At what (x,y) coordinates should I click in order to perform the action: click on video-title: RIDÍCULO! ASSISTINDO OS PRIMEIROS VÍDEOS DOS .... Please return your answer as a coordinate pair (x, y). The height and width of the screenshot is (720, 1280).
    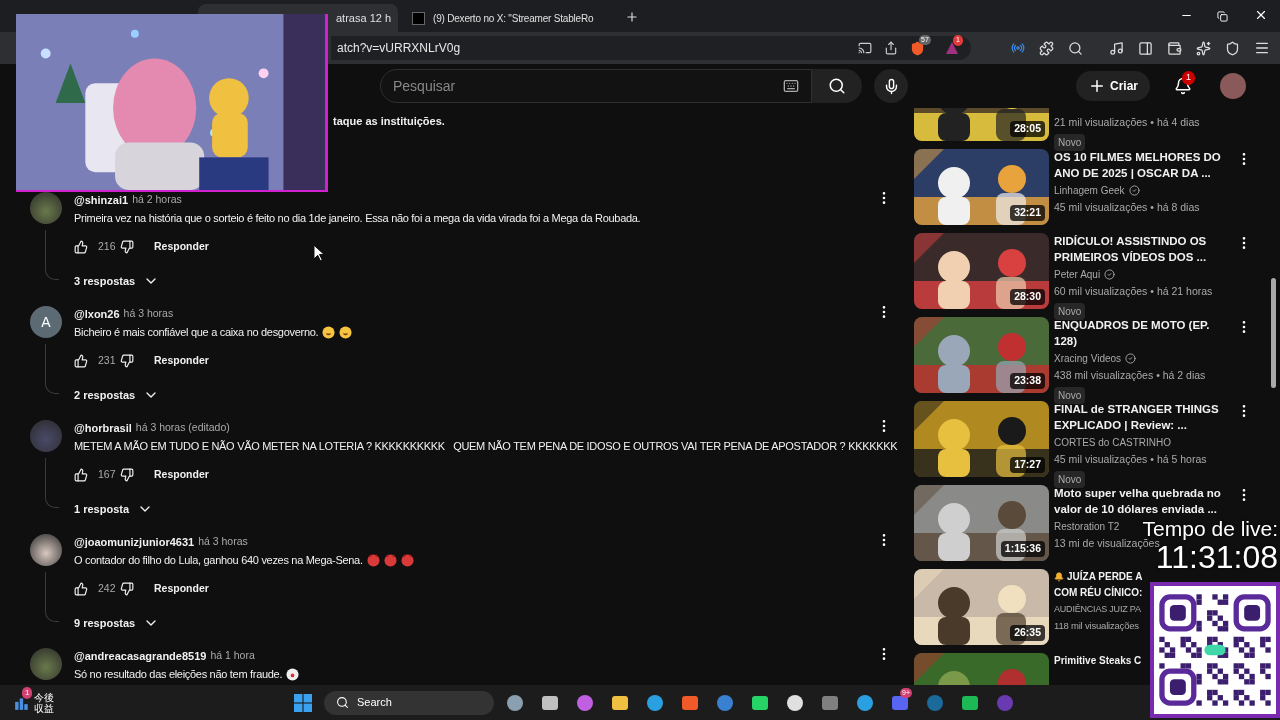
    Looking at the image, I should click on (1140, 249).